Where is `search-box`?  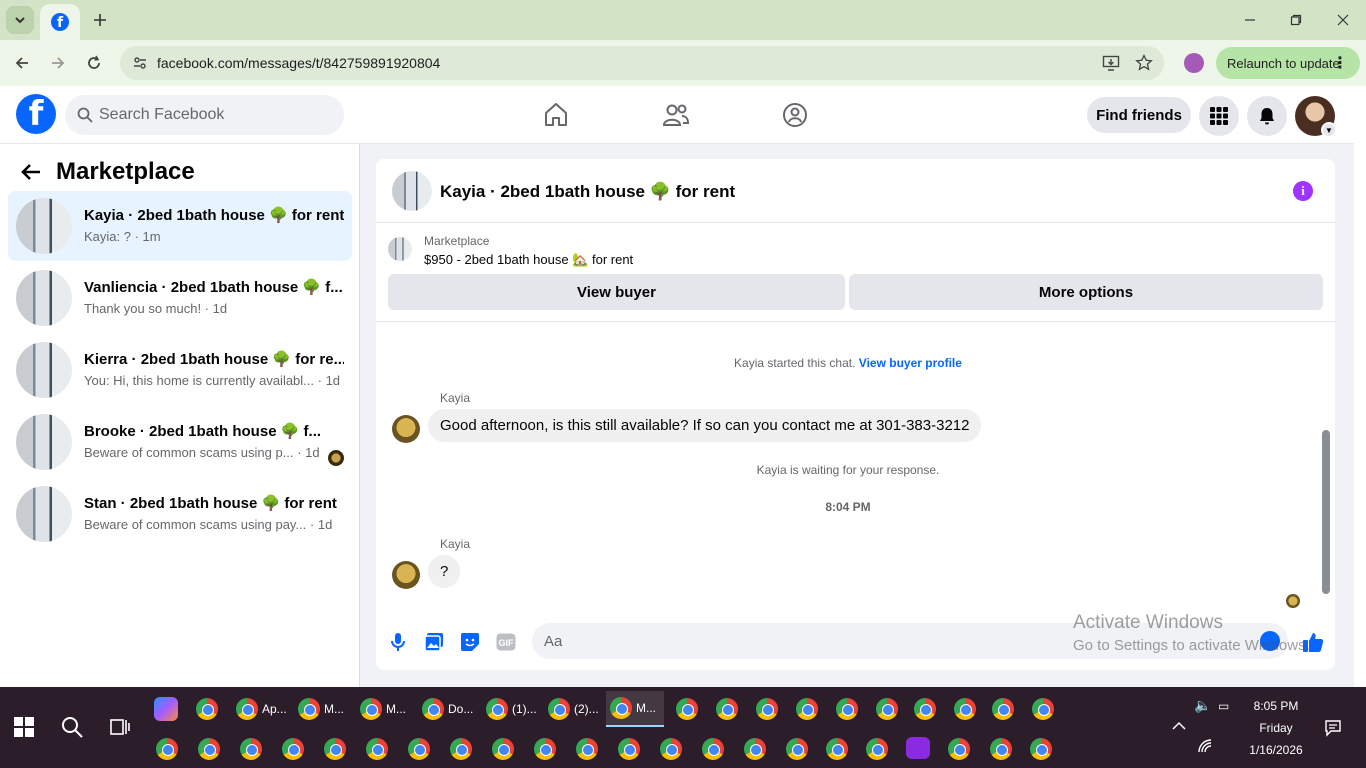 search-box is located at coordinates (204, 115).